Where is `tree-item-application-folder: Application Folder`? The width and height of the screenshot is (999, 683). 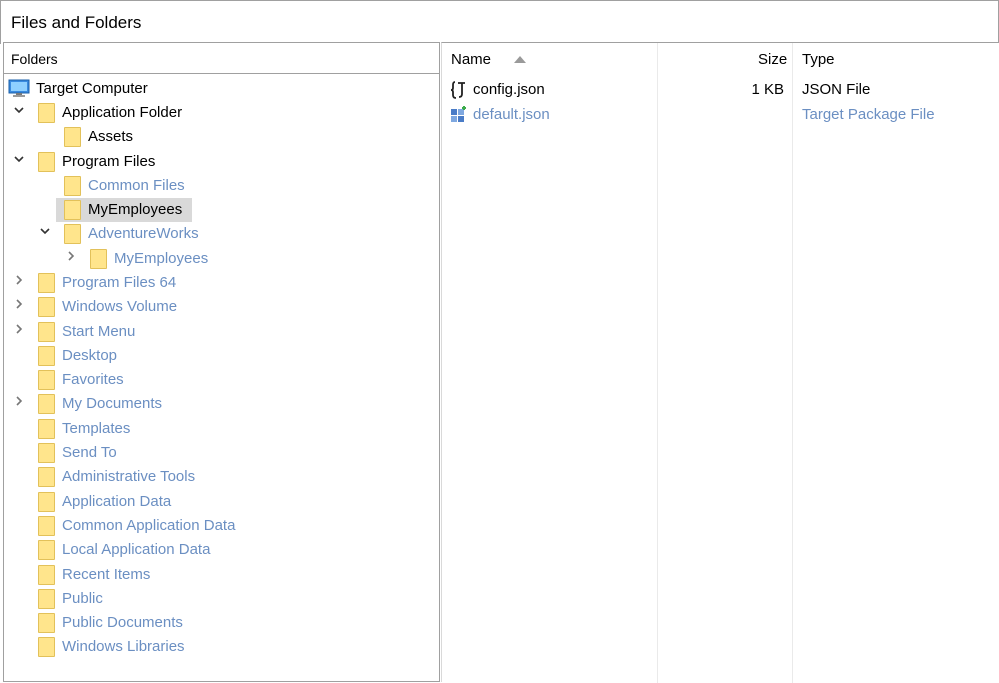 tree-item-application-folder: Application Folder is located at coordinates (218, 113).